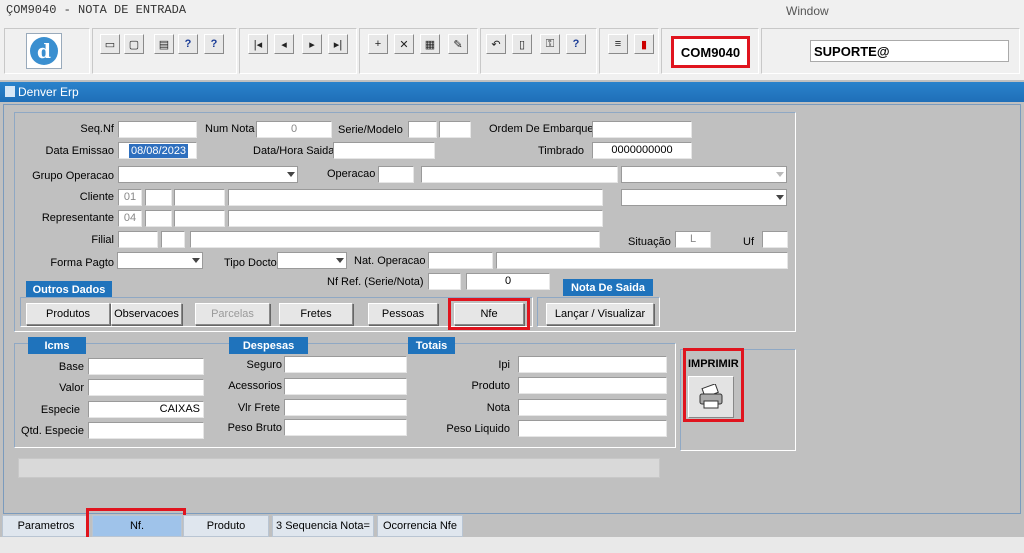 This screenshot has height=553, width=1024. I want to click on operacao-desc-field, so click(519, 174).